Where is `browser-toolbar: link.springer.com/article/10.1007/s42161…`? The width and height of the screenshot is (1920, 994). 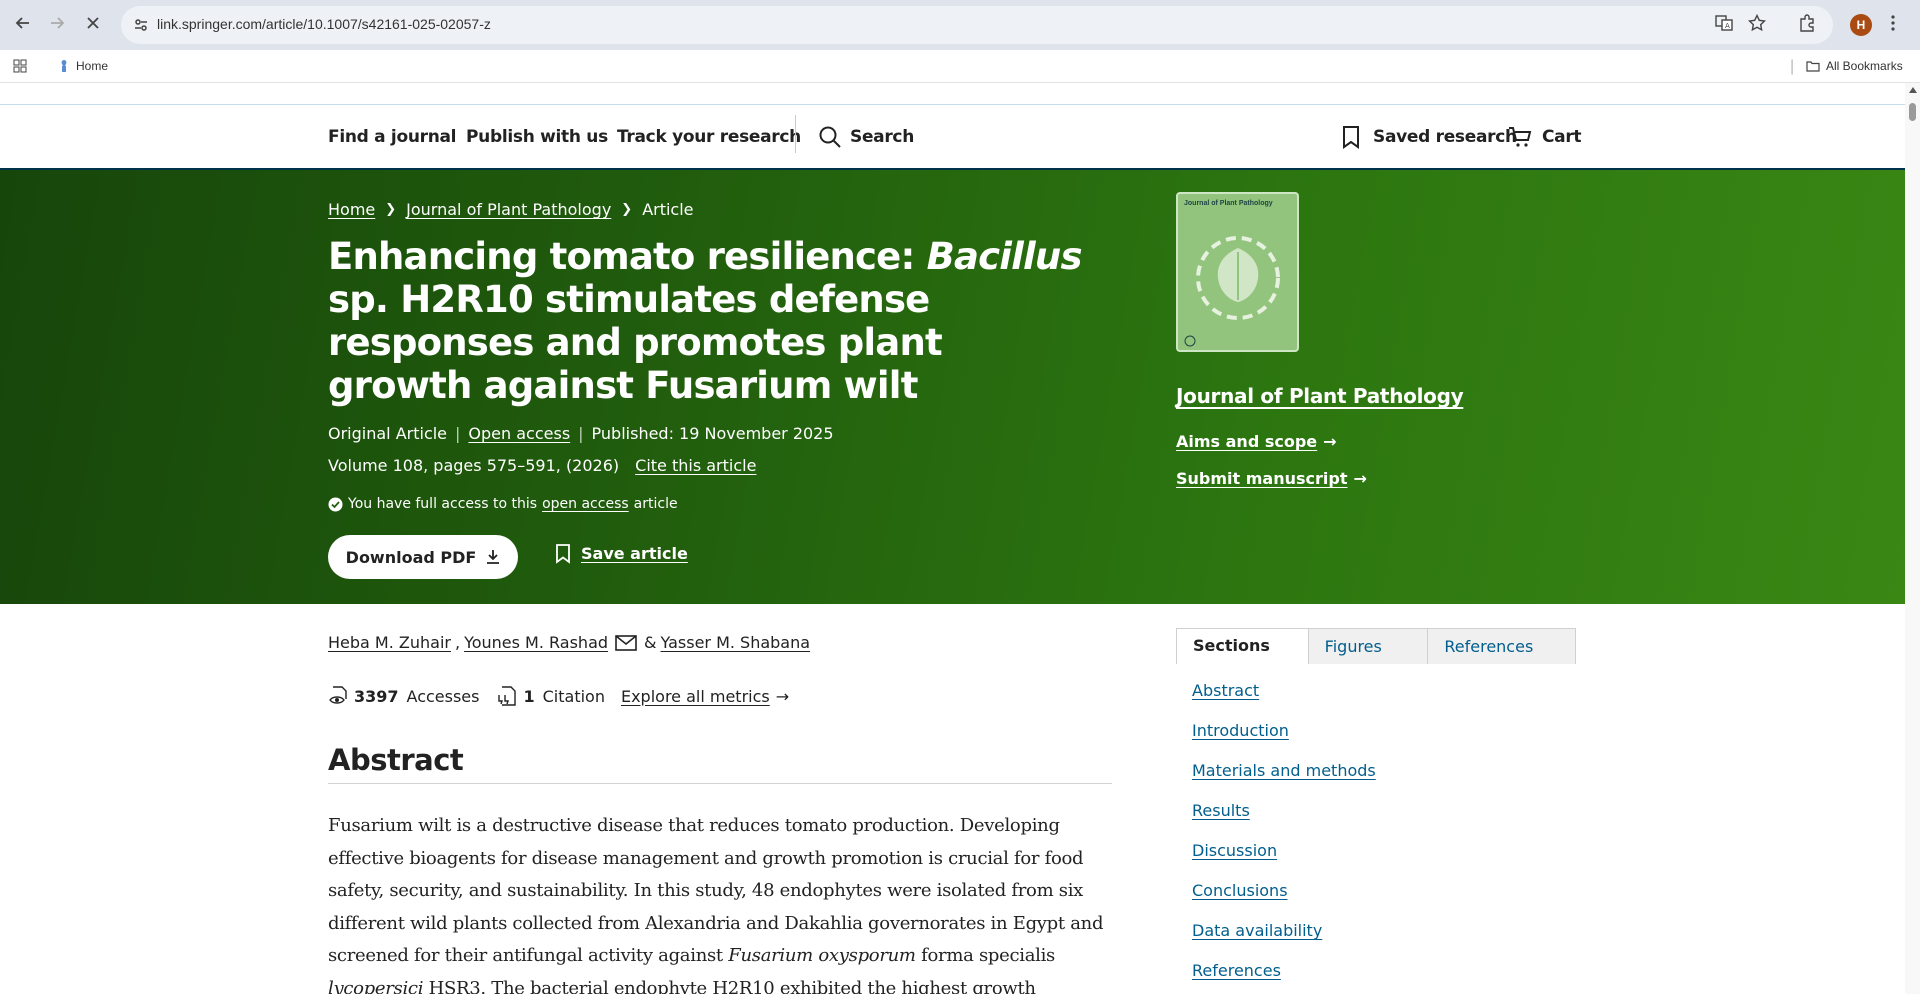
browser-toolbar: link.springer.com/article/10.1007/s42161… is located at coordinates (960, 25).